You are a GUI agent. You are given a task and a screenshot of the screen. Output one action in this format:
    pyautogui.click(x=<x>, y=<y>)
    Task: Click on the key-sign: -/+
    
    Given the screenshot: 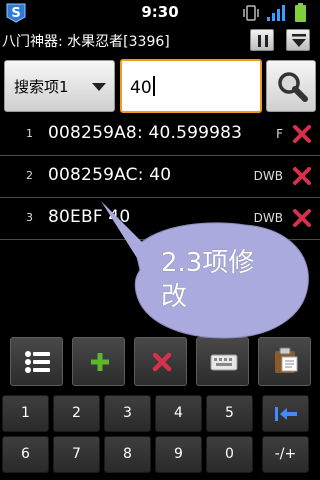 What is the action you would take?
    pyautogui.click(x=285, y=454)
    